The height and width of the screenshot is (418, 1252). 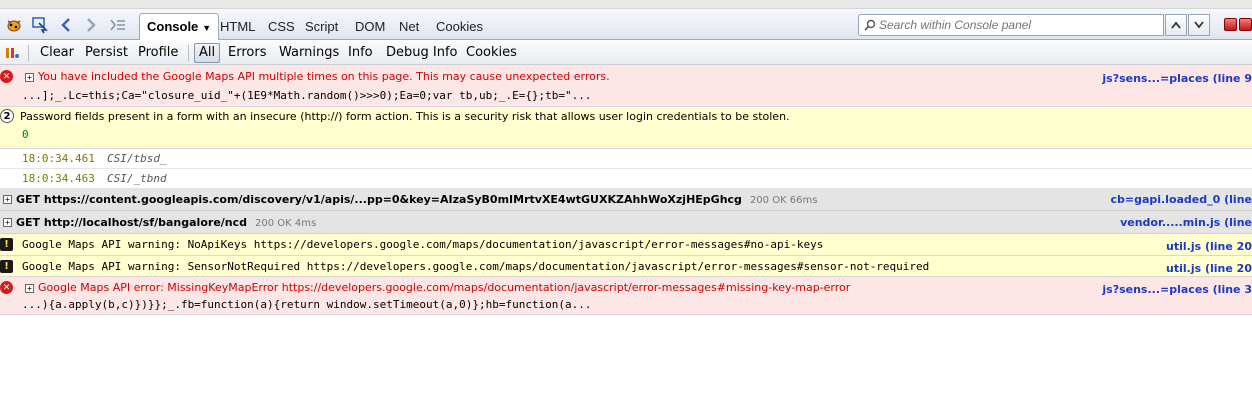 What do you see at coordinates (7, 116) in the screenshot?
I see `repeat-count-badge: 2` at bounding box center [7, 116].